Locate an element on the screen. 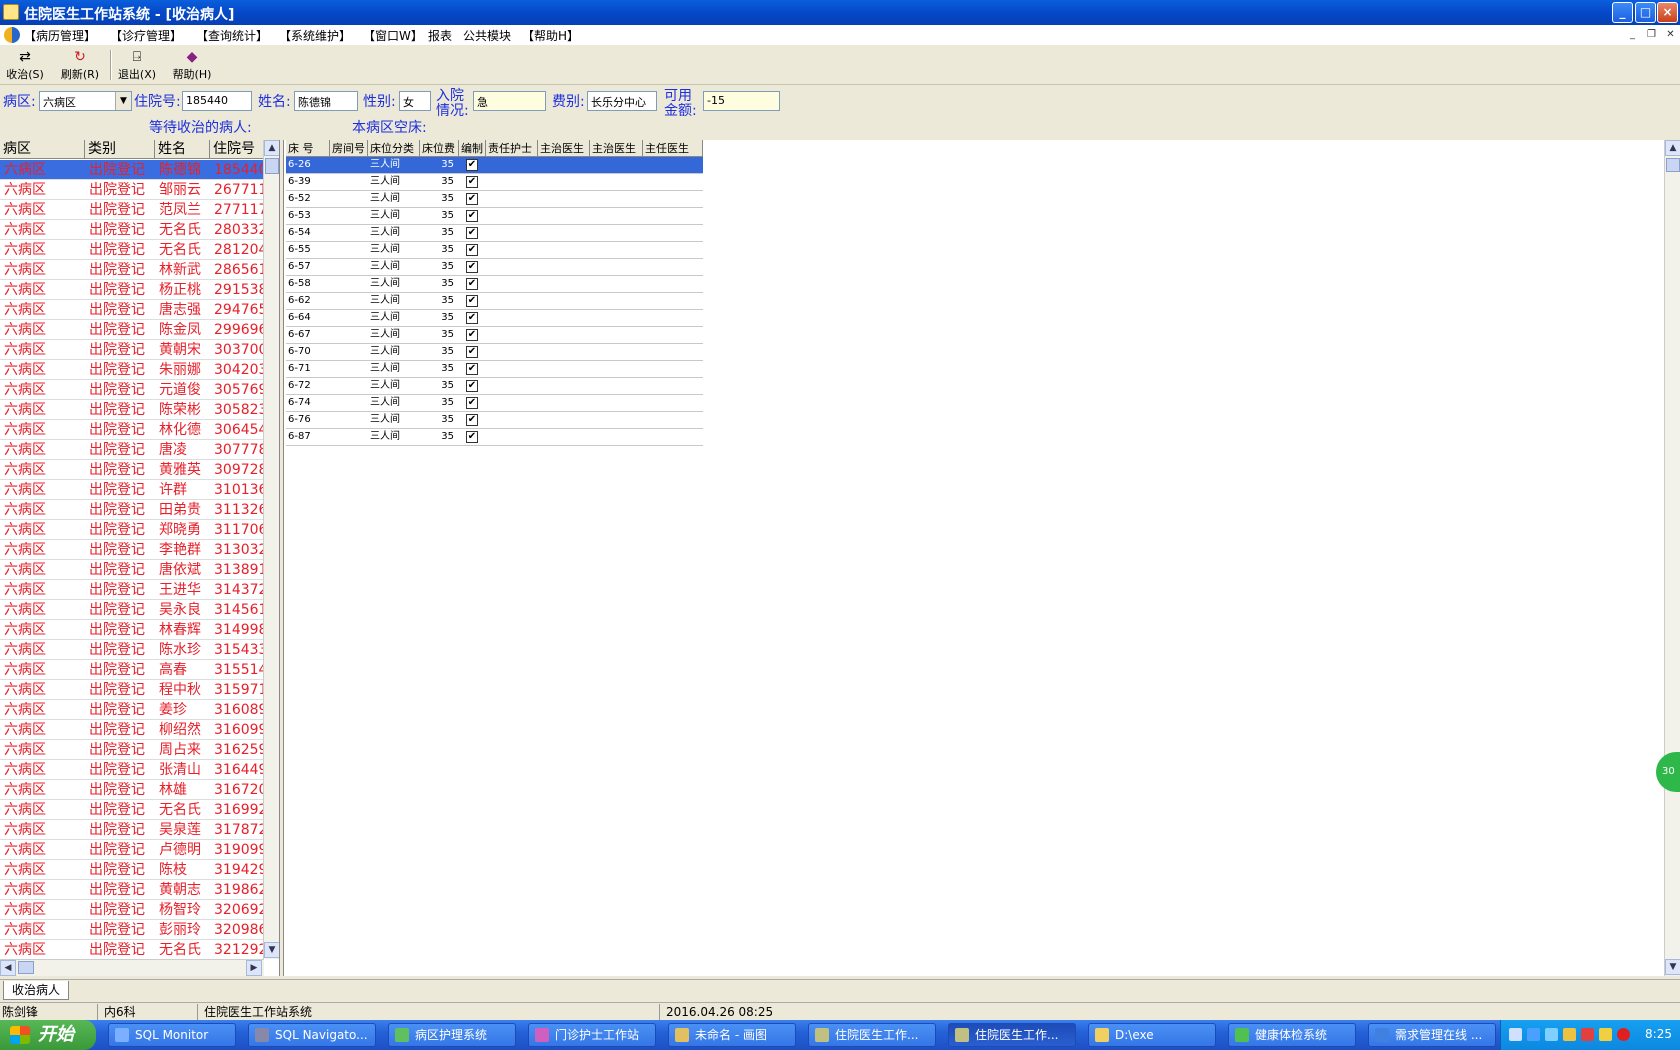  table-row: 六病区 出院登记 黄朝志 319862 is located at coordinates (132, 890).